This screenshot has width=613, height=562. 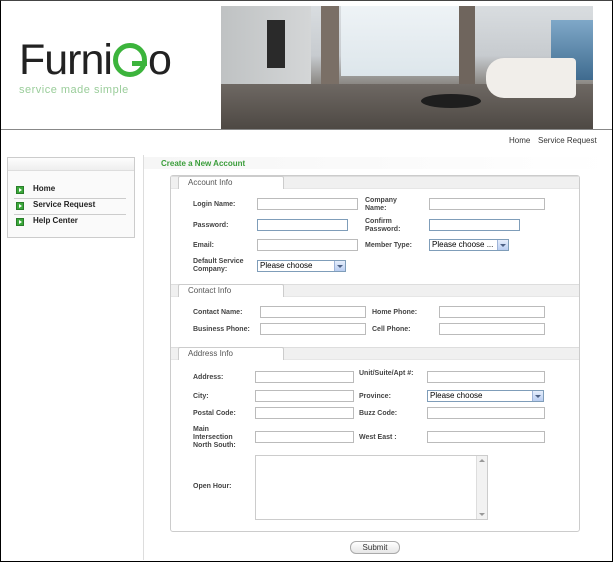 What do you see at coordinates (378, 437) in the screenshot?
I see `west-east-label: West East :` at bounding box center [378, 437].